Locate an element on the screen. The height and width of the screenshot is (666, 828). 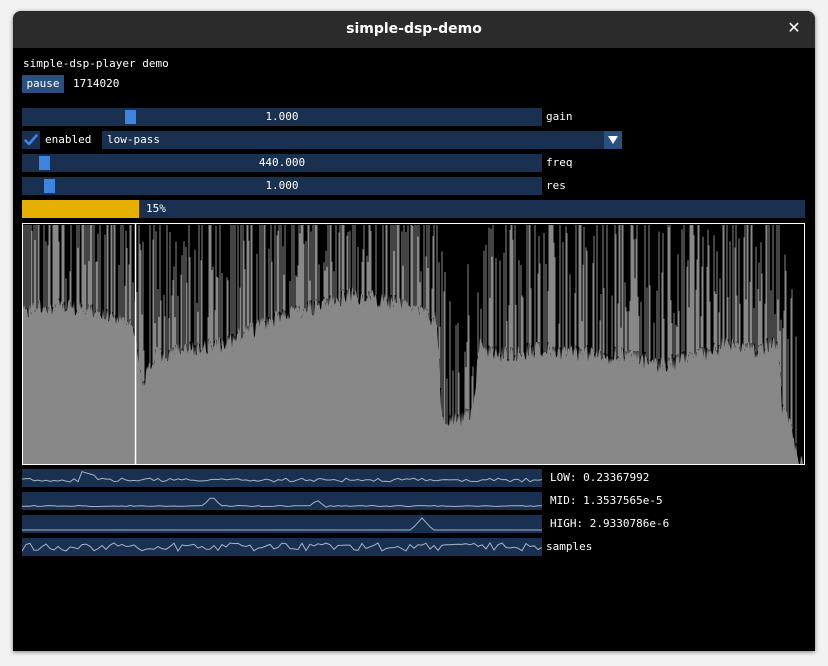
checkmark-icon is located at coordinates (31, 140).